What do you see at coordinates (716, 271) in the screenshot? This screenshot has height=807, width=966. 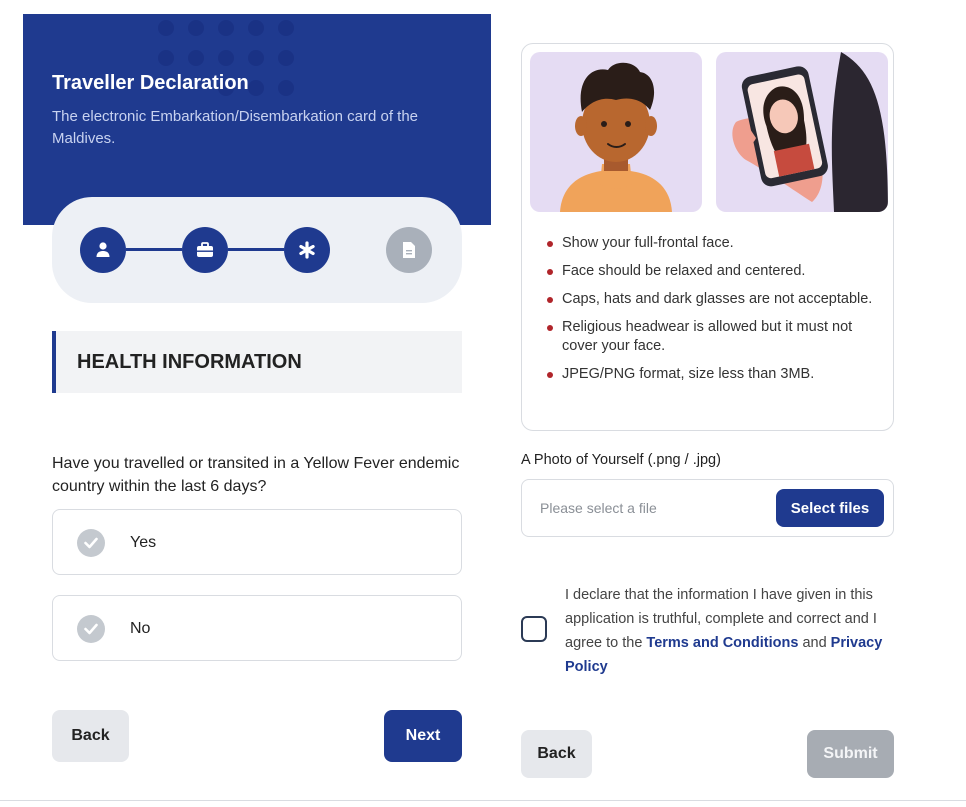 I see `list-item: Face should be relaxed and centered.` at bounding box center [716, 271].